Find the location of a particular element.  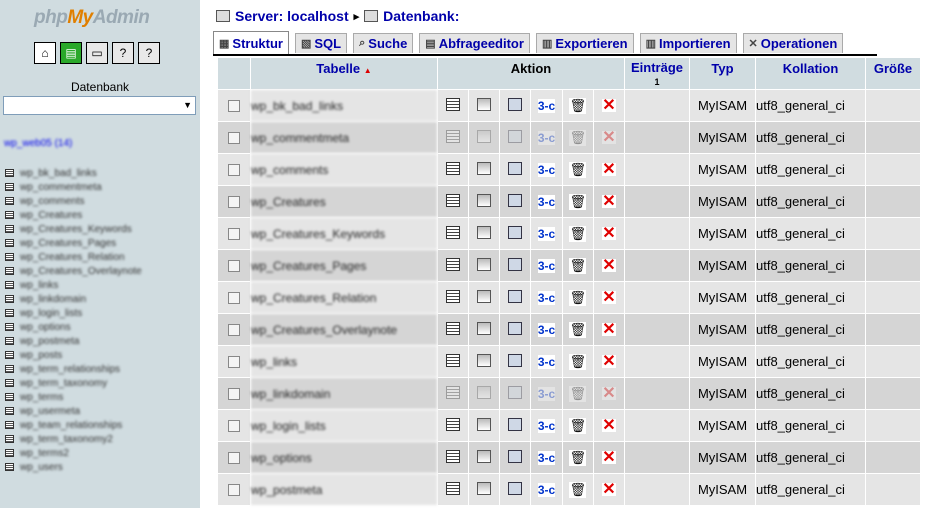

table-name-link: wp_bk_bad_links is located at coordinates (344, 105).